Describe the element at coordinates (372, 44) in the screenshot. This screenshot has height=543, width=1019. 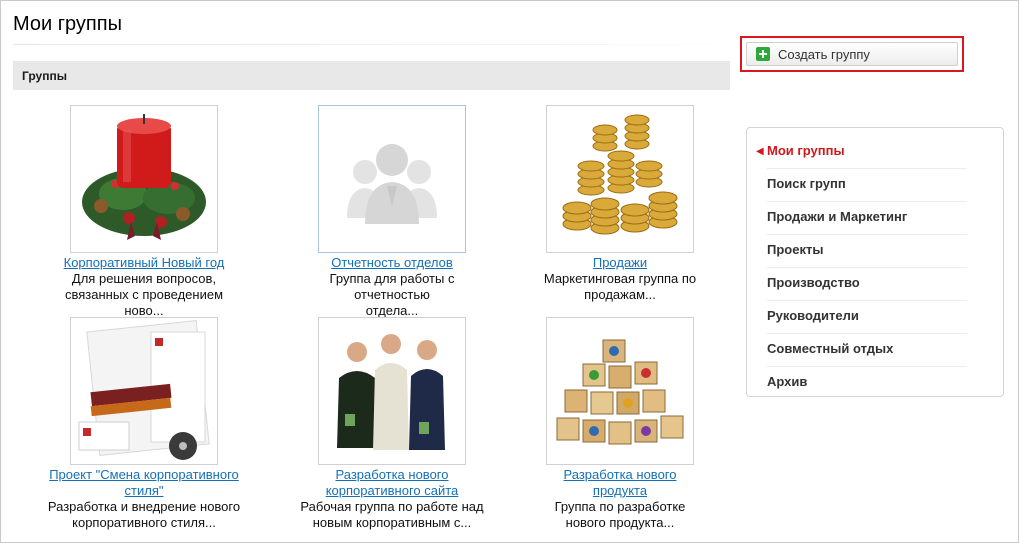
I see `title-divider` at that location.